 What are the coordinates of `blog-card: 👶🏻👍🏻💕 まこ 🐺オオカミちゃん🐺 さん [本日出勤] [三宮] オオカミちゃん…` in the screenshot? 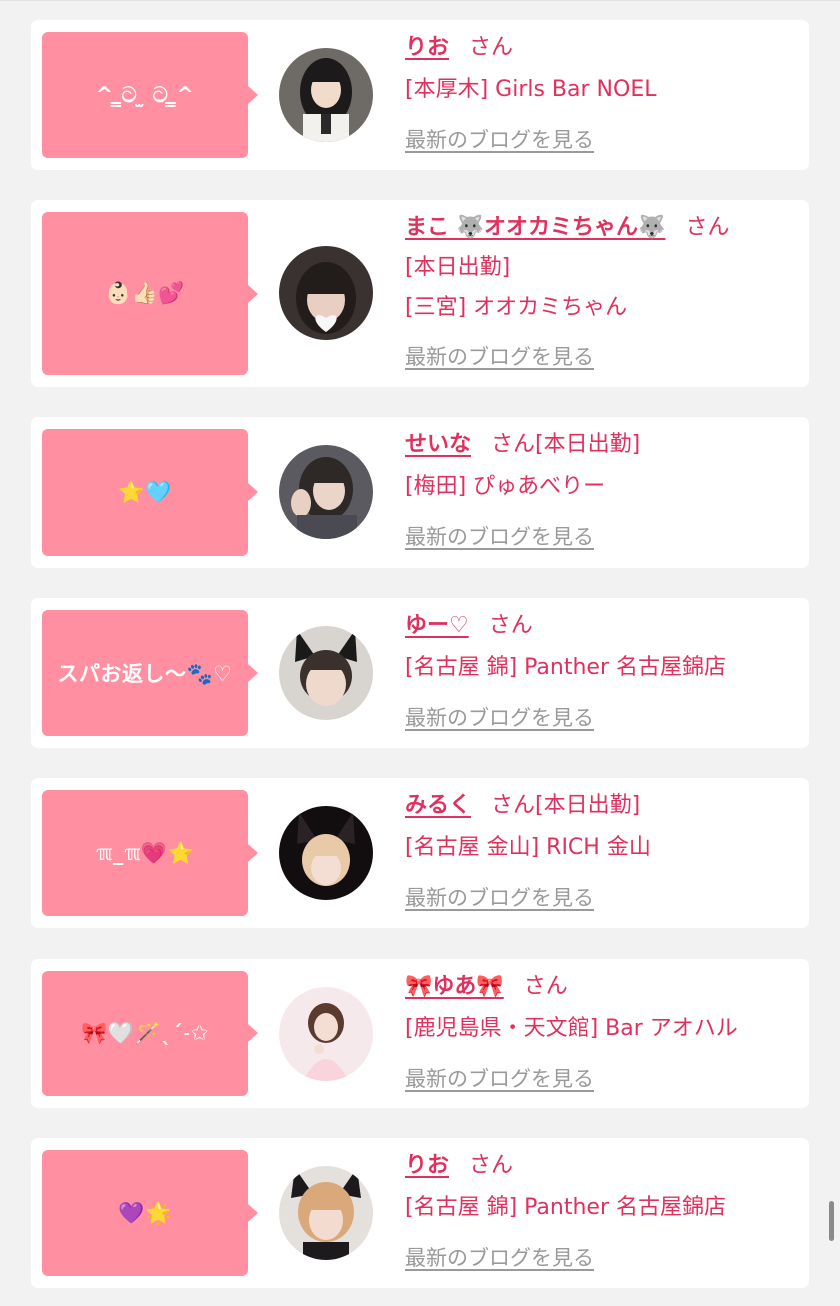 It's located at (420, 293).